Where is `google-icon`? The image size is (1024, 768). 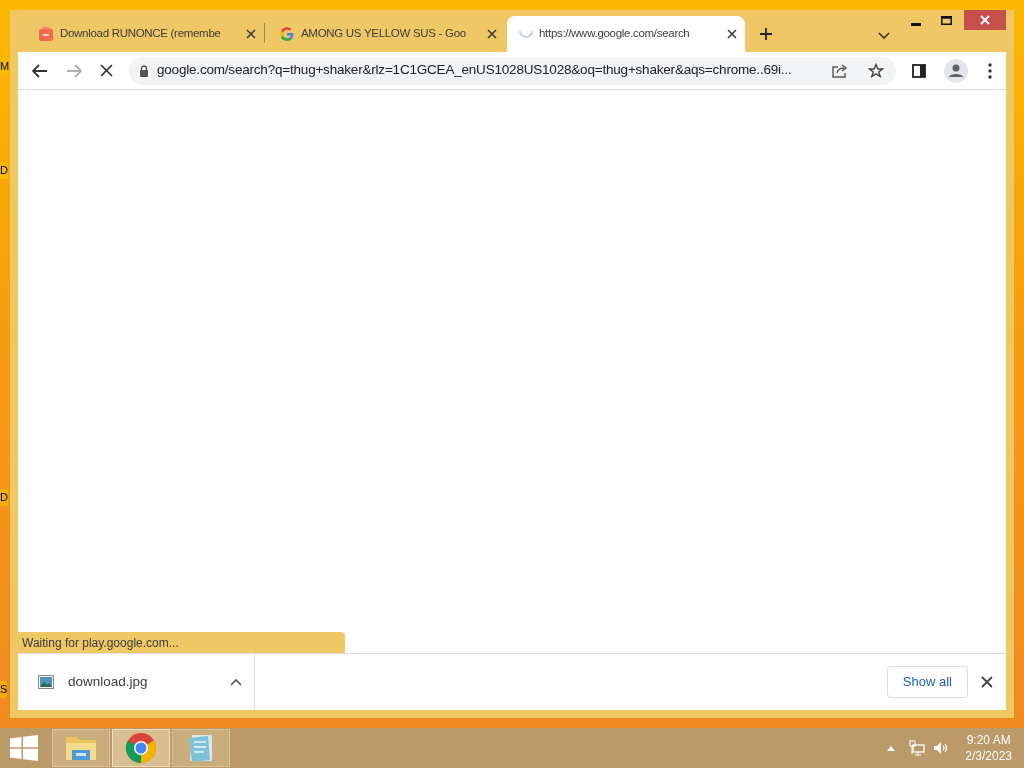 google-icon is located at coordinates (287, 34).